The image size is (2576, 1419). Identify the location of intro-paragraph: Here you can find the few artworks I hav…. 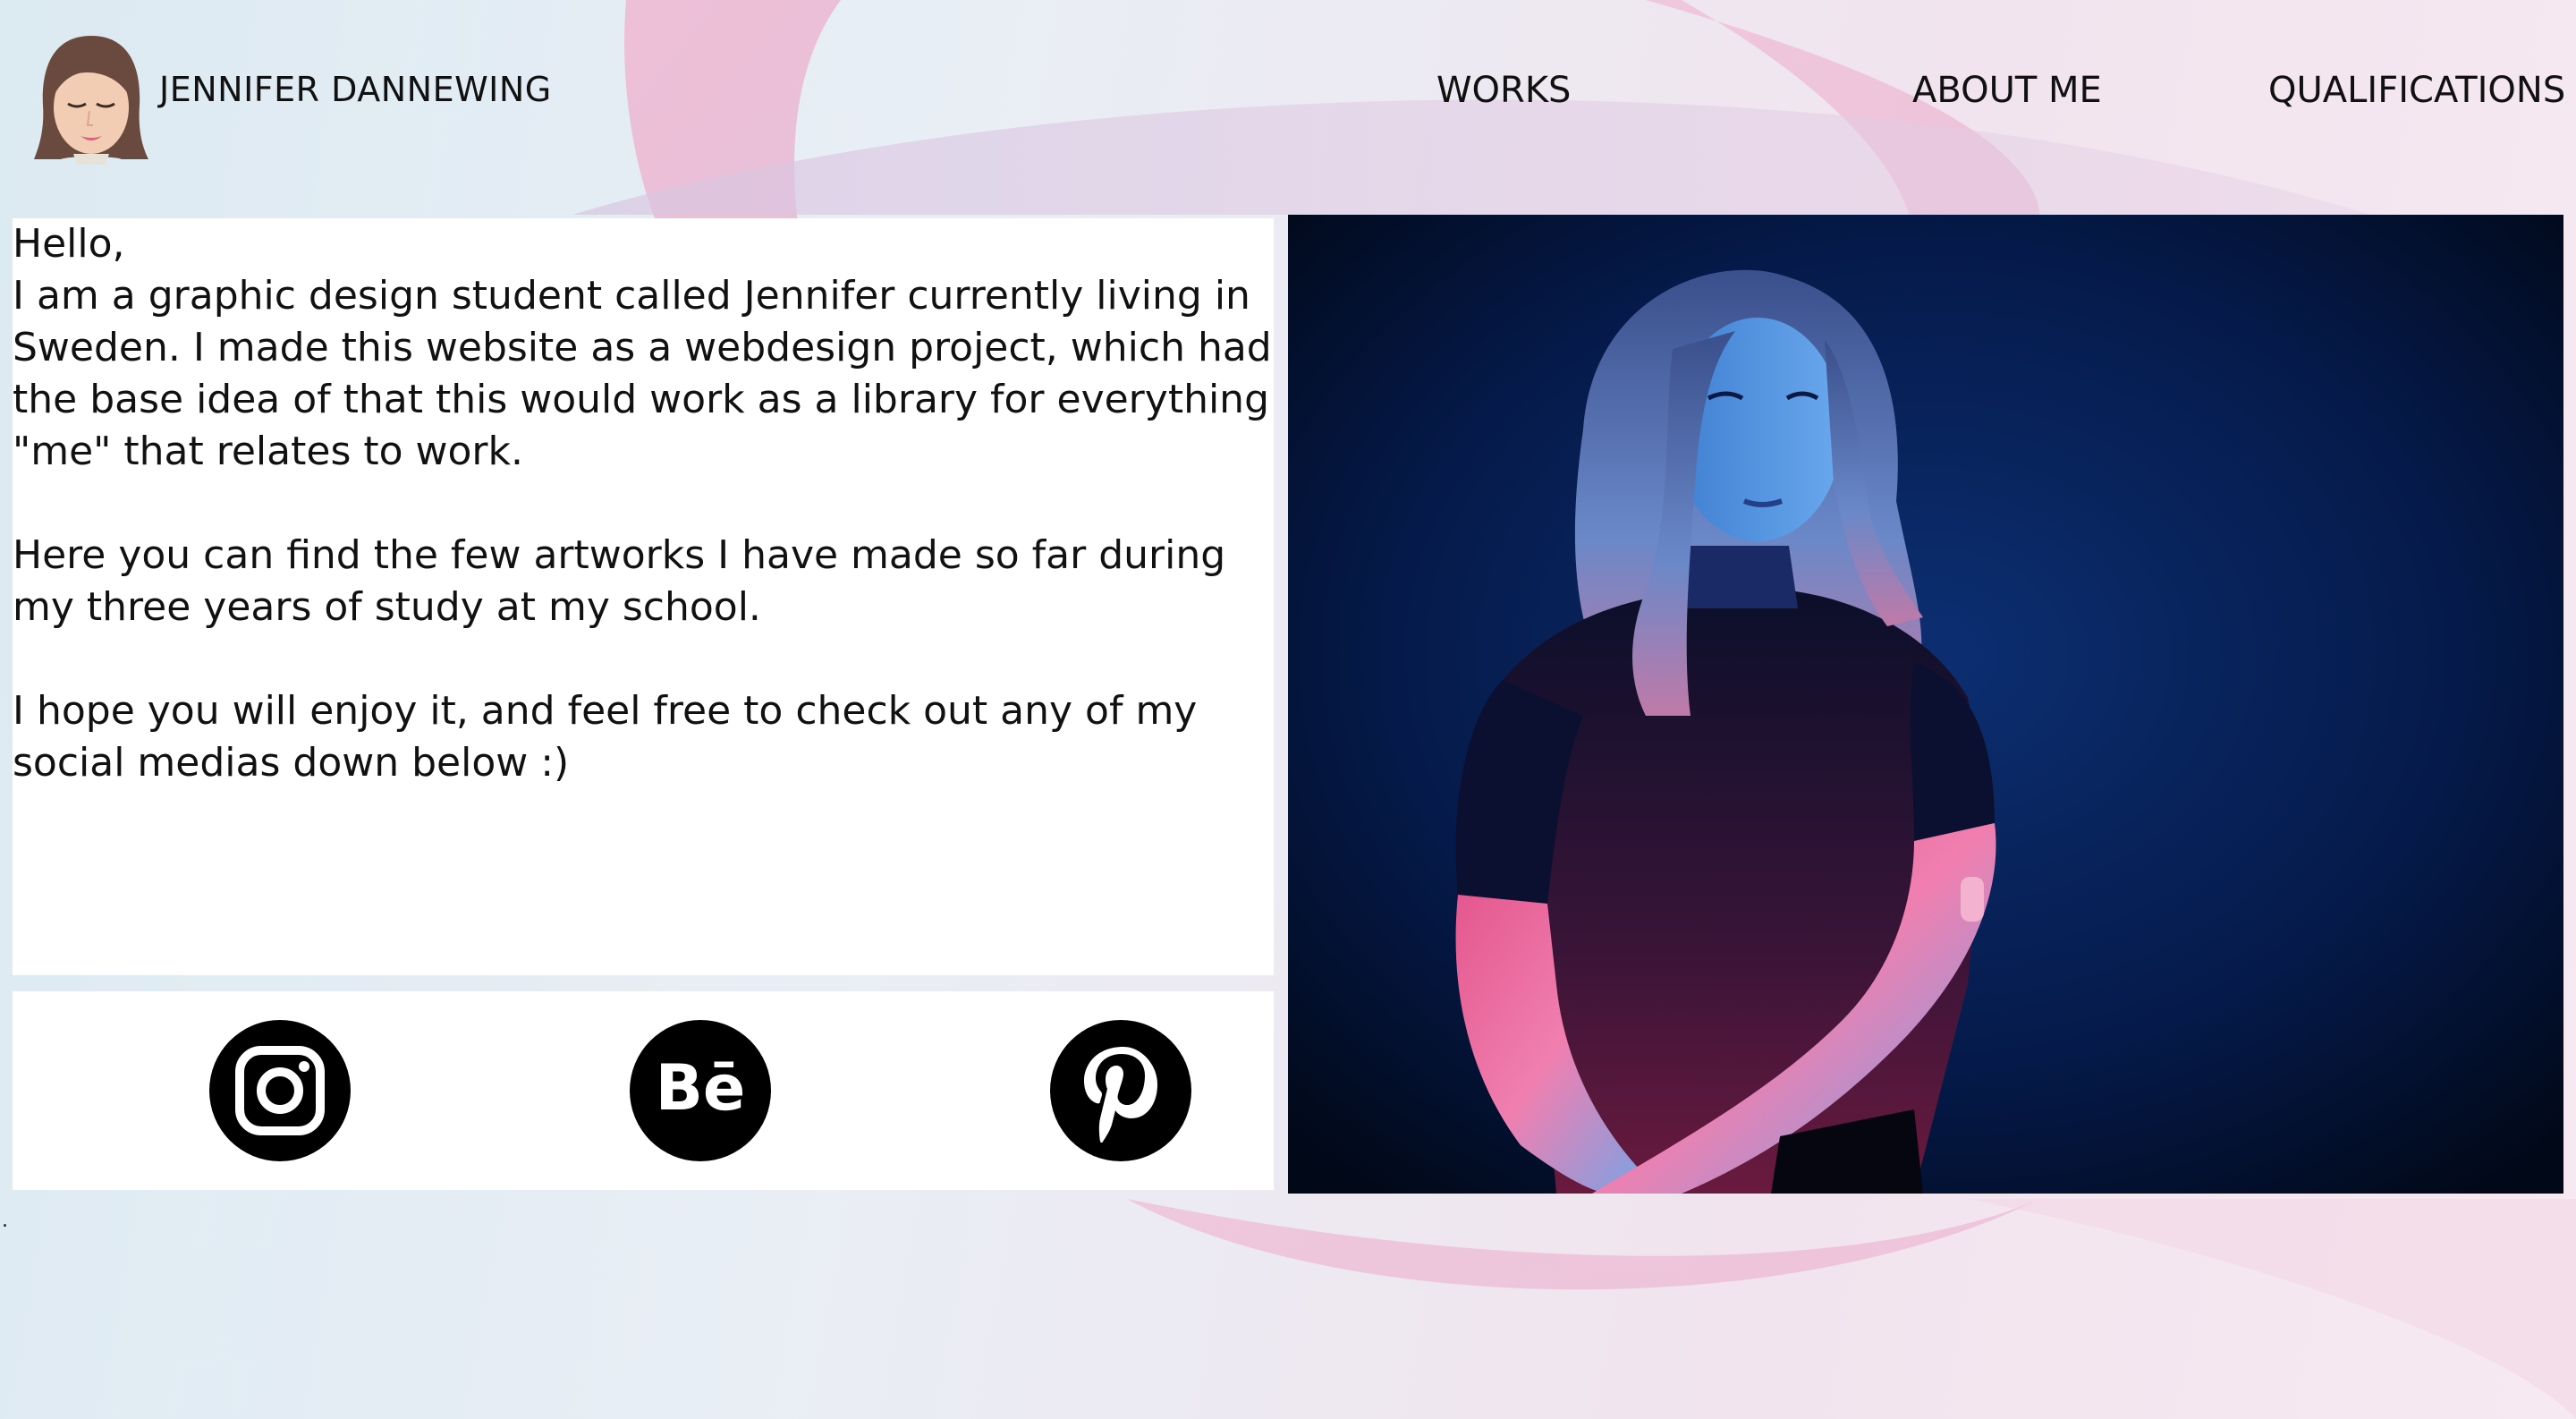
(619, 581).